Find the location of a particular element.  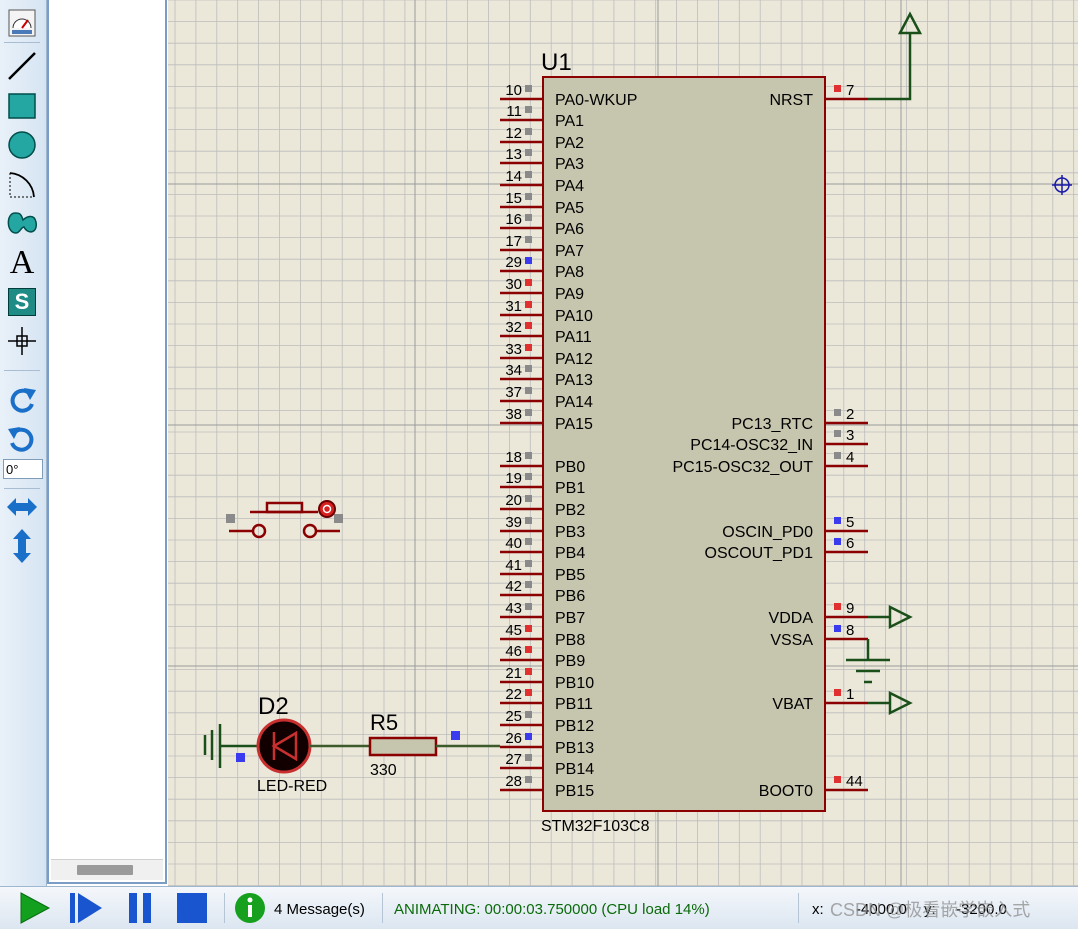

stop-button is located at coordinates (192, 908).